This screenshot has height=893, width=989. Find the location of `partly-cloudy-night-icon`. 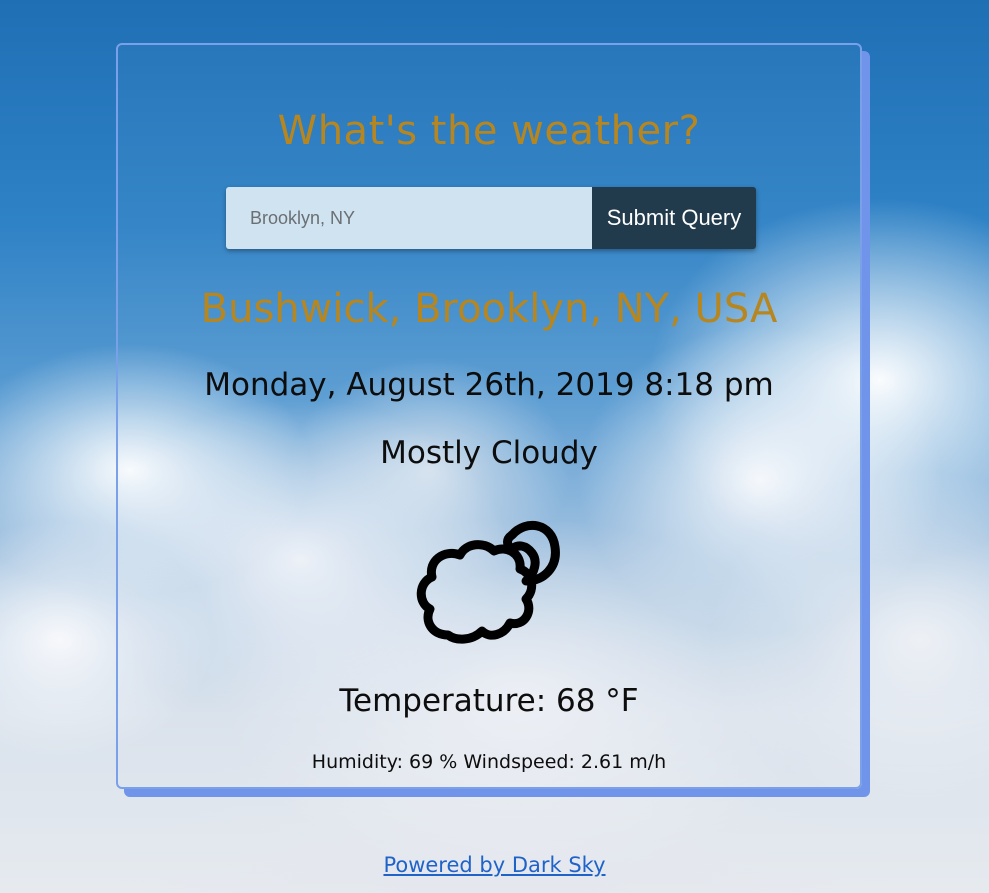

partly-cloudy-night-icon is located at coordinates (488, 582).